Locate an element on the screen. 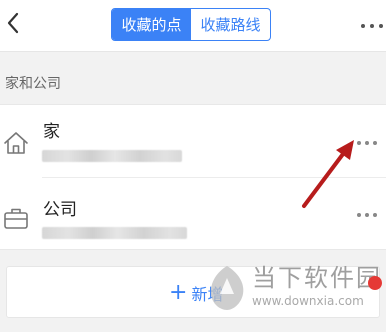 The width and height of the screenshot is (386, 332). chevron-left-icon is located at coordinates (13, 23).